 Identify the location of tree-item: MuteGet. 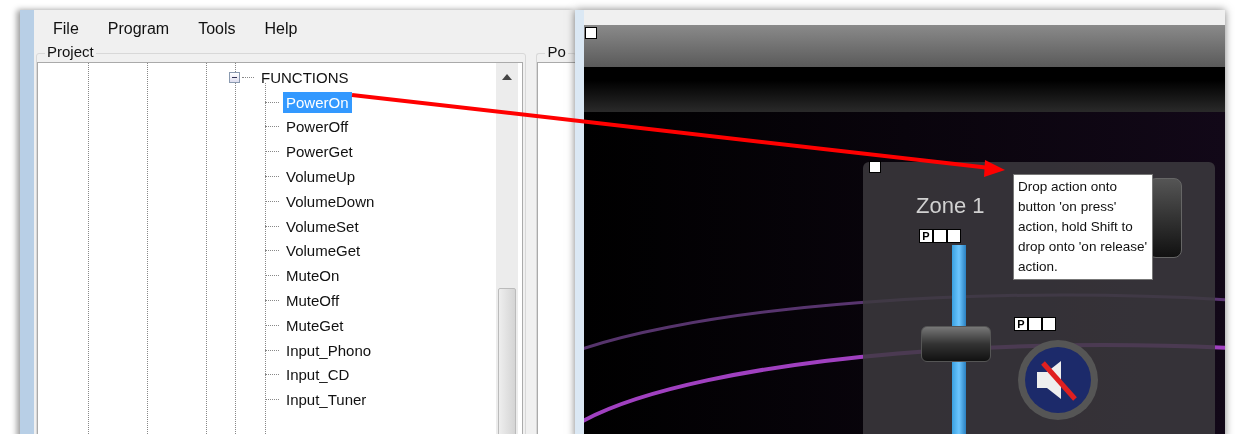
(315, 325).